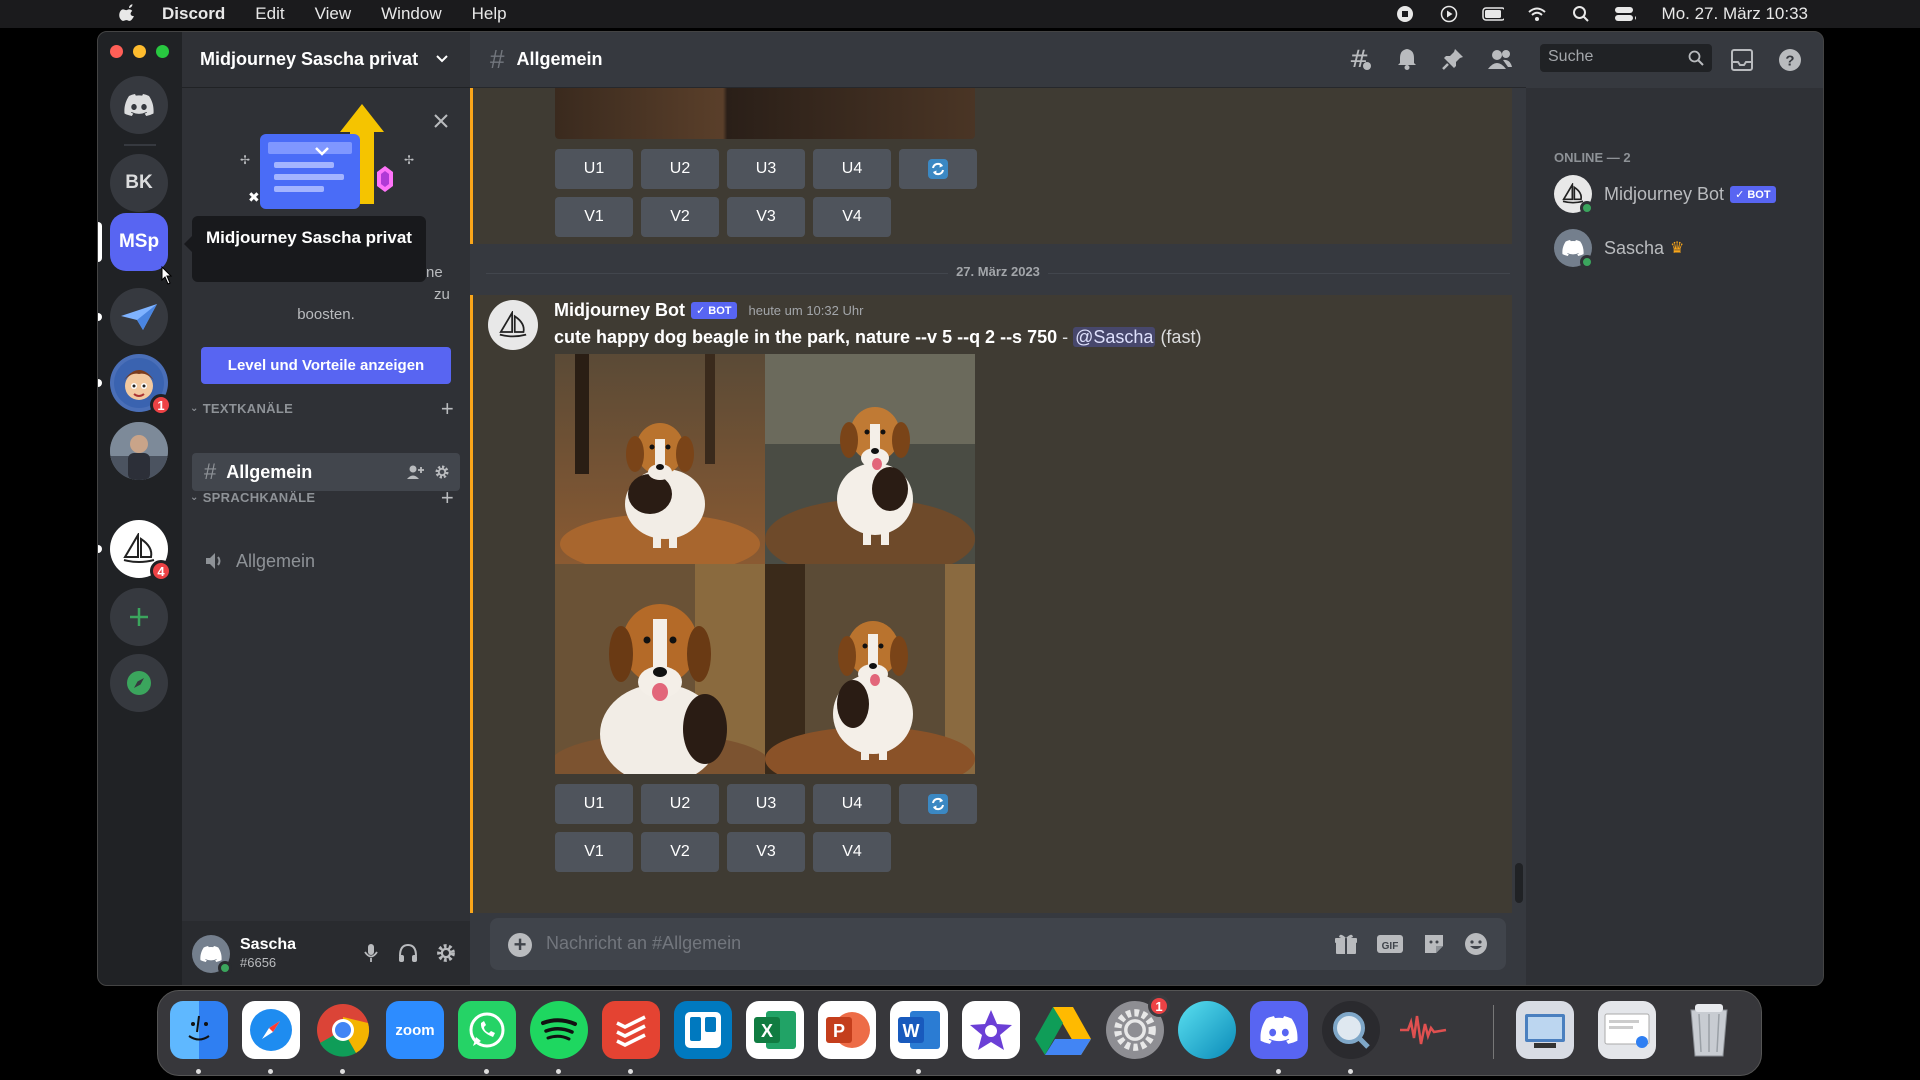 The height and width of the screenshot is (1080, 1920). What do you see at coordinates (703, 1030) in the screenshot?
I see `trello-app` at bounding box center [703, 1030].